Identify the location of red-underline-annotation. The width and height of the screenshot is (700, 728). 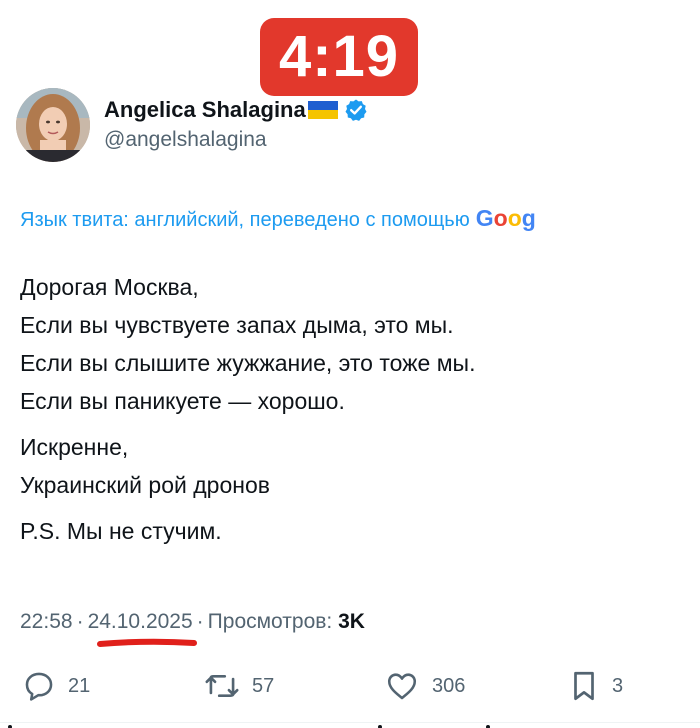
(147, 642).